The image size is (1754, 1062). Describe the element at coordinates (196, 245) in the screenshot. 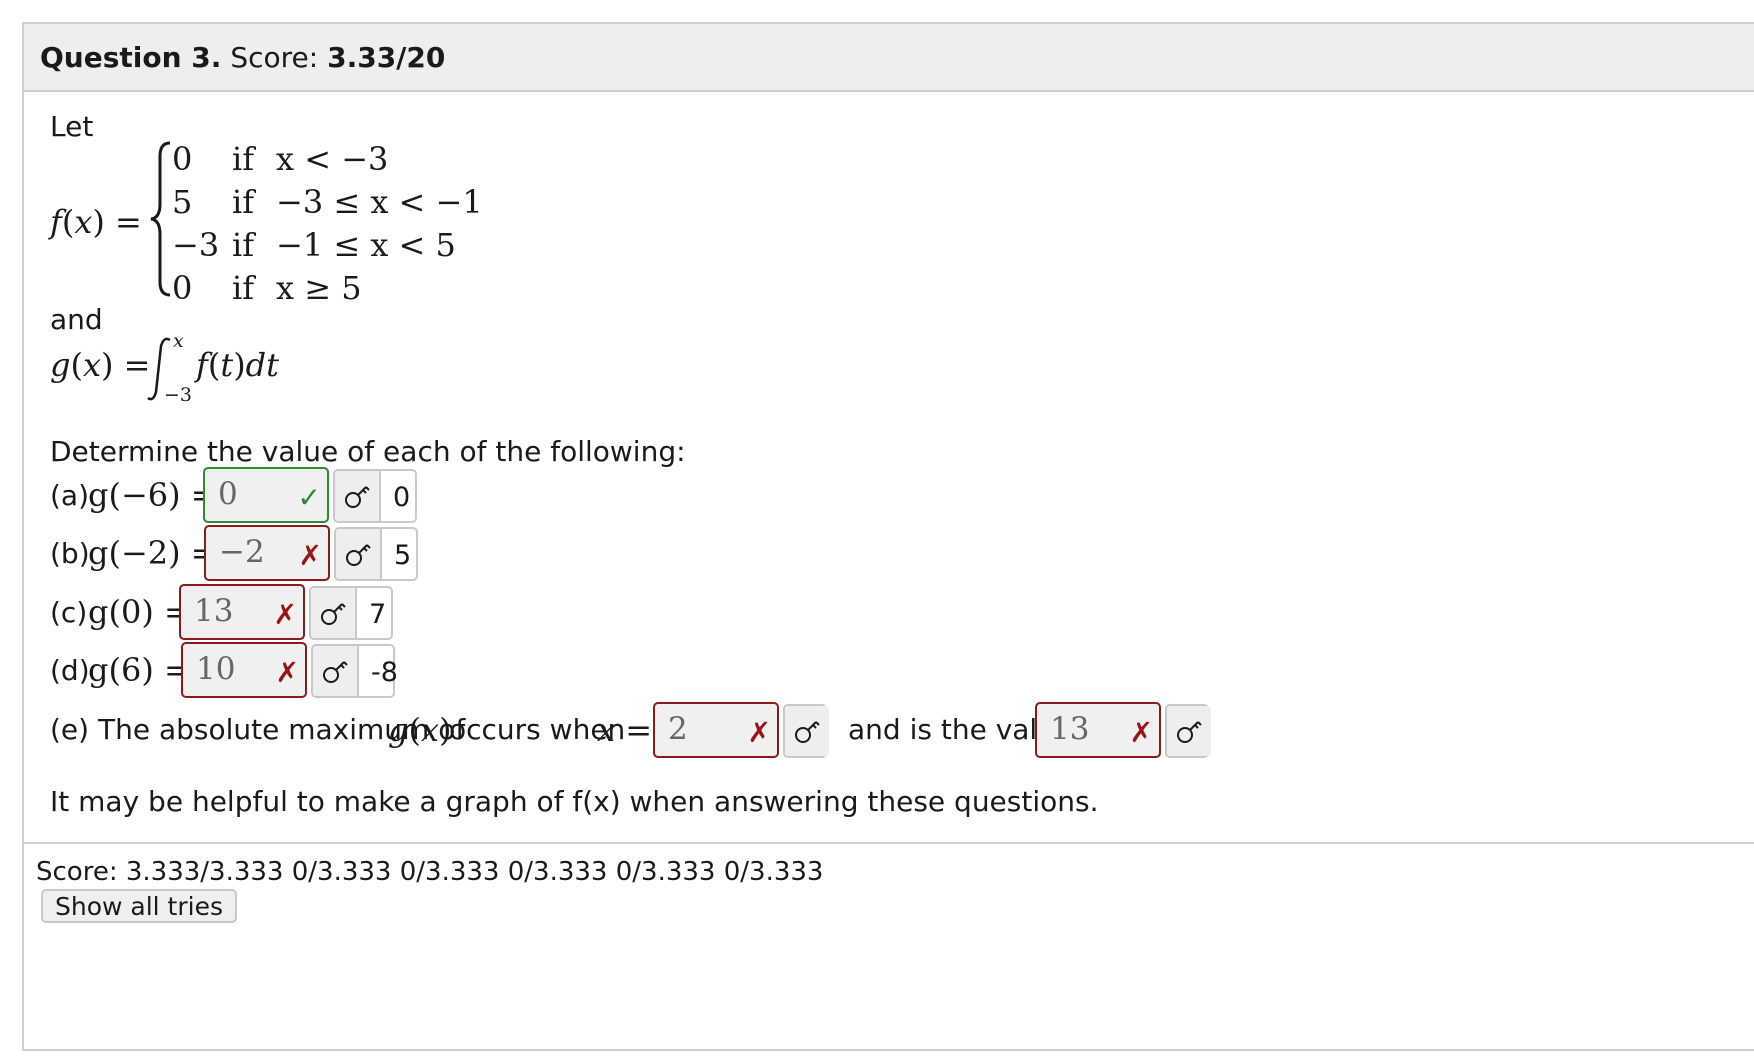

I see `case-value: −3` at that location.